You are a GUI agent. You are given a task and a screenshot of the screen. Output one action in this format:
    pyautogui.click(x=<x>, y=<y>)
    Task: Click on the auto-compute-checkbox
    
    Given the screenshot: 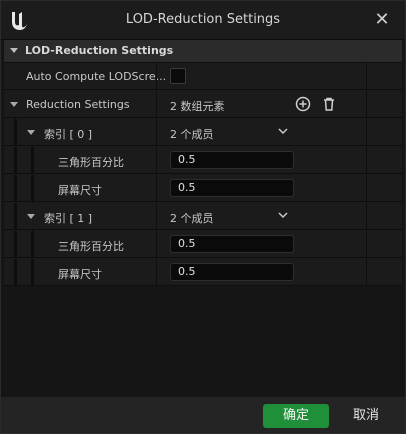 What is the action you would take?
    pyautogui.click(x=178, y=76)
    